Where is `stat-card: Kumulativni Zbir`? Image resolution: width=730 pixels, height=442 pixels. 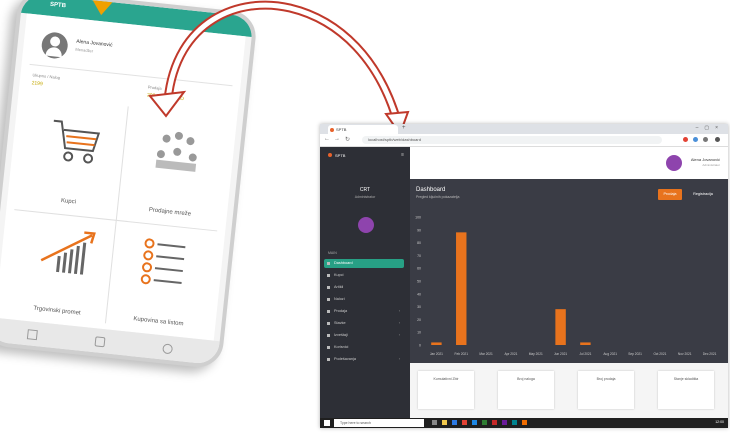
stat-card: Kumulativni Zbir is located at coordinates (446, 390).